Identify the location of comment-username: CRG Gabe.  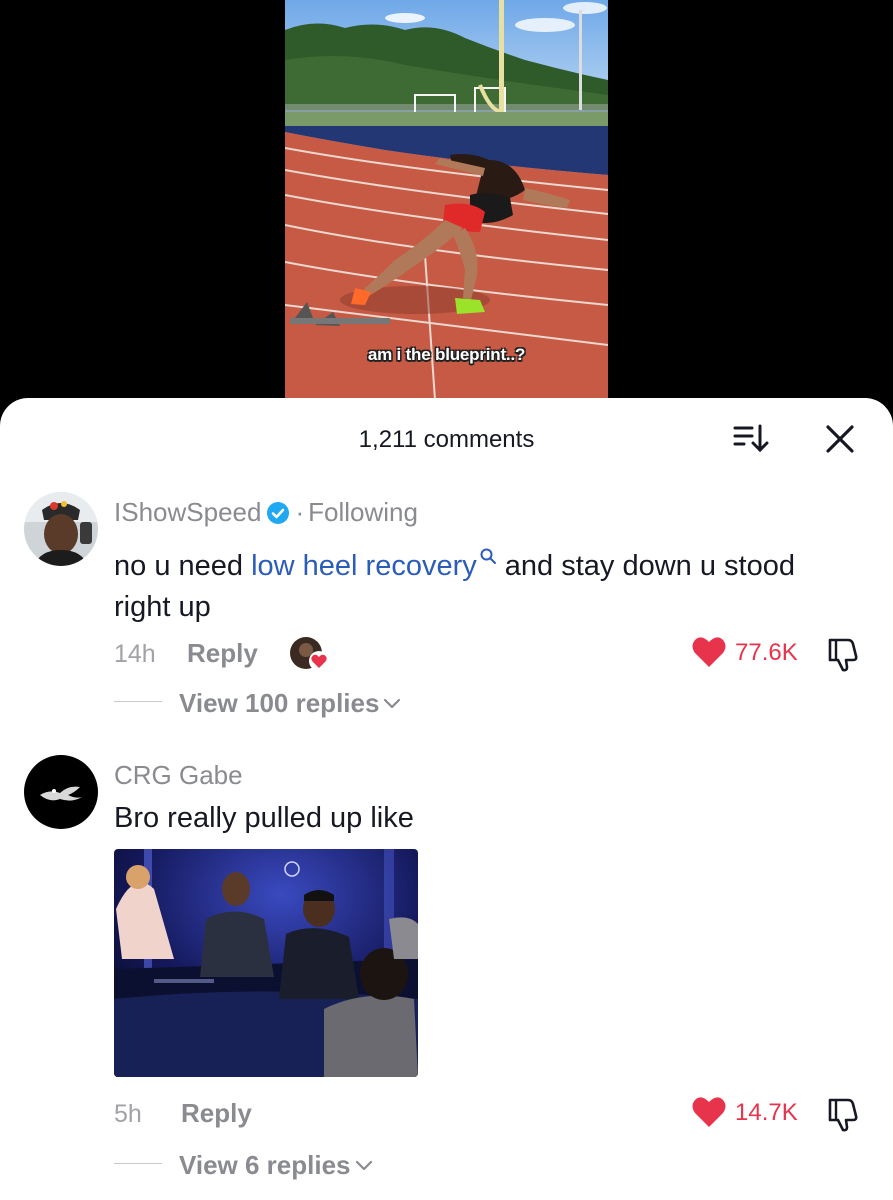
(178, 775).